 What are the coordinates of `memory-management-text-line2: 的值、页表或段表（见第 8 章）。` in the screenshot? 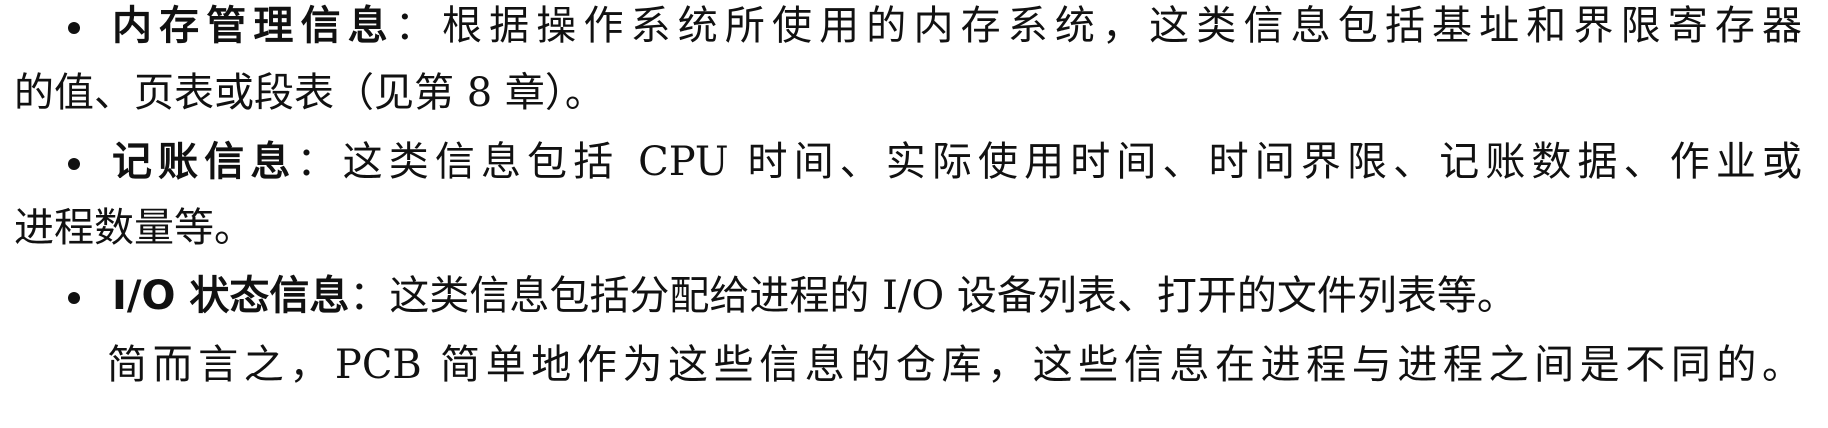 It's located at (309, 93).